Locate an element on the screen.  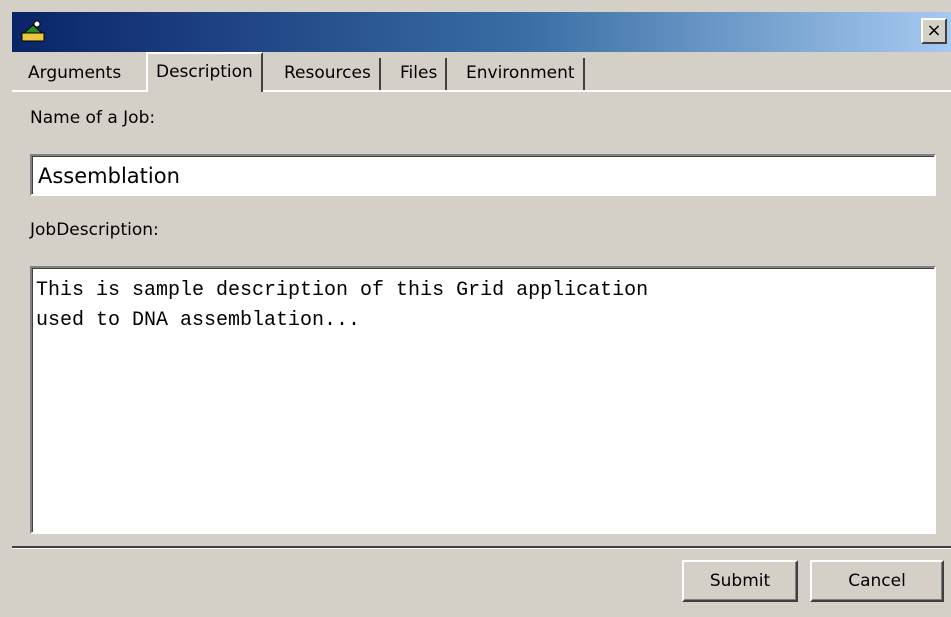
job-description-label: JobDescription: is located at coordinates (94, 230).